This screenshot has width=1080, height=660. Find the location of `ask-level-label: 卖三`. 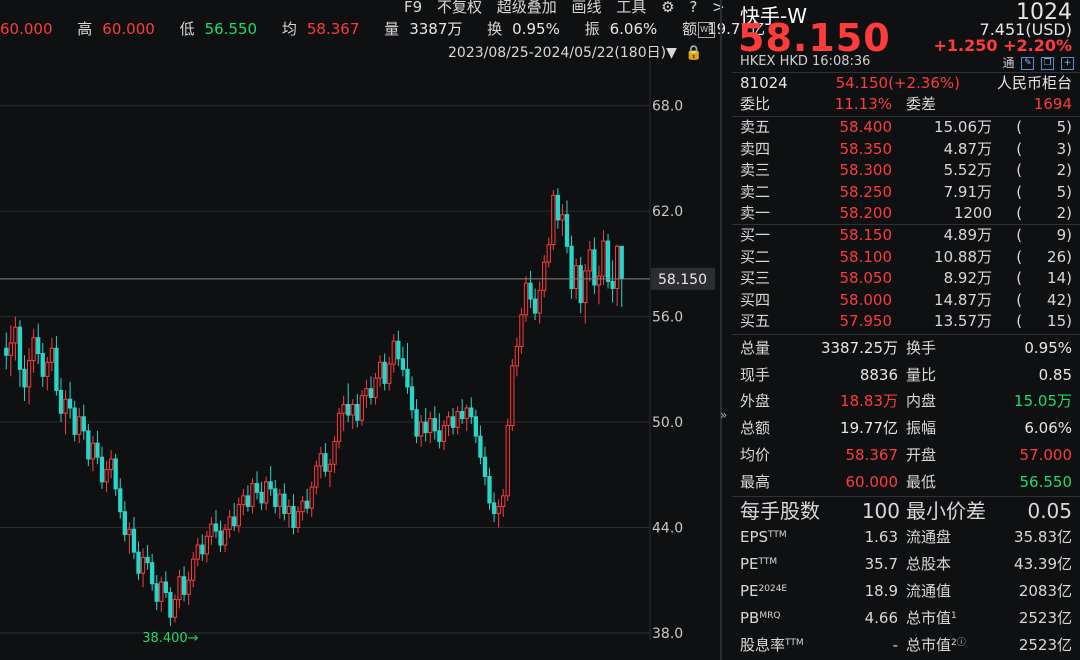

ask-level-label: 卖三 is located at coordinates (755, 170).